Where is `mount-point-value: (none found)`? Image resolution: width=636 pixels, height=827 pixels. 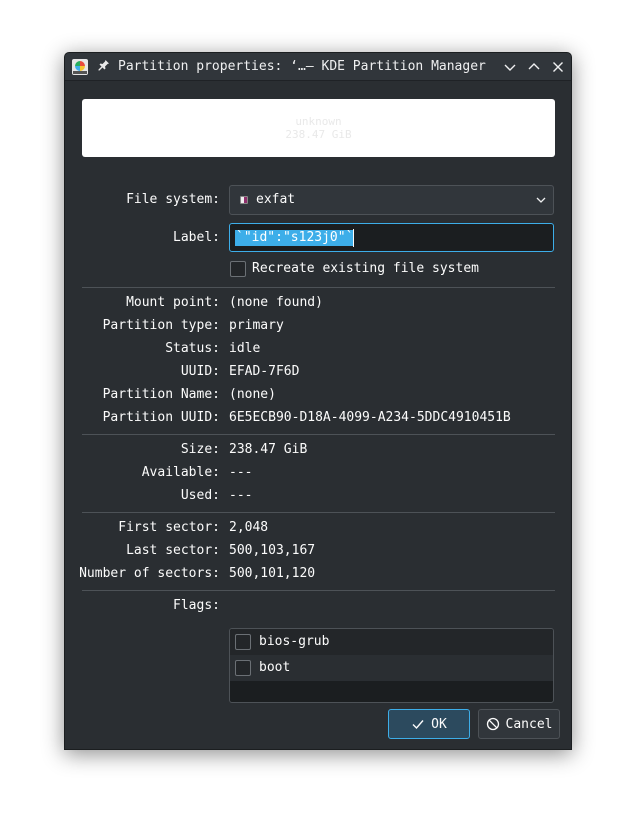
mount-point-value: (none found) is located at coordinates (276, 302).